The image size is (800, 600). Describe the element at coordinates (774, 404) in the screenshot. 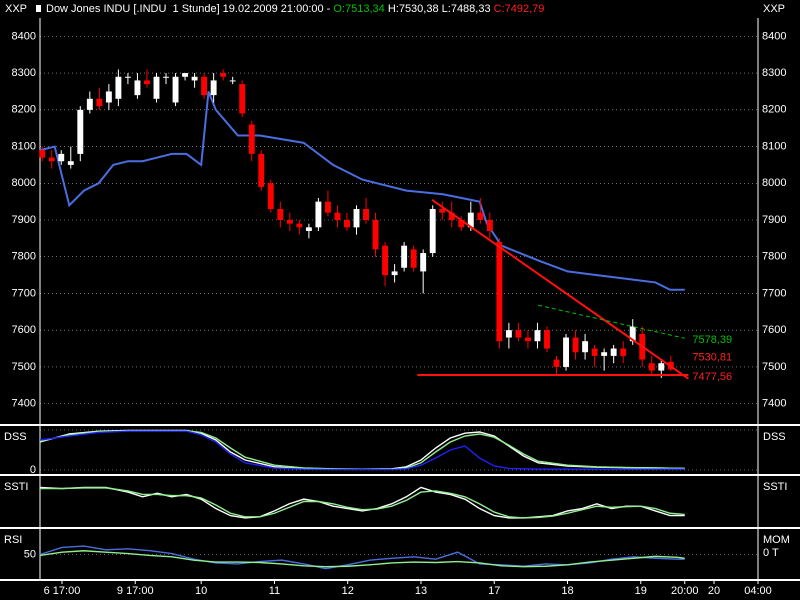

I see `price-tick-label-right: 7400` at that location.